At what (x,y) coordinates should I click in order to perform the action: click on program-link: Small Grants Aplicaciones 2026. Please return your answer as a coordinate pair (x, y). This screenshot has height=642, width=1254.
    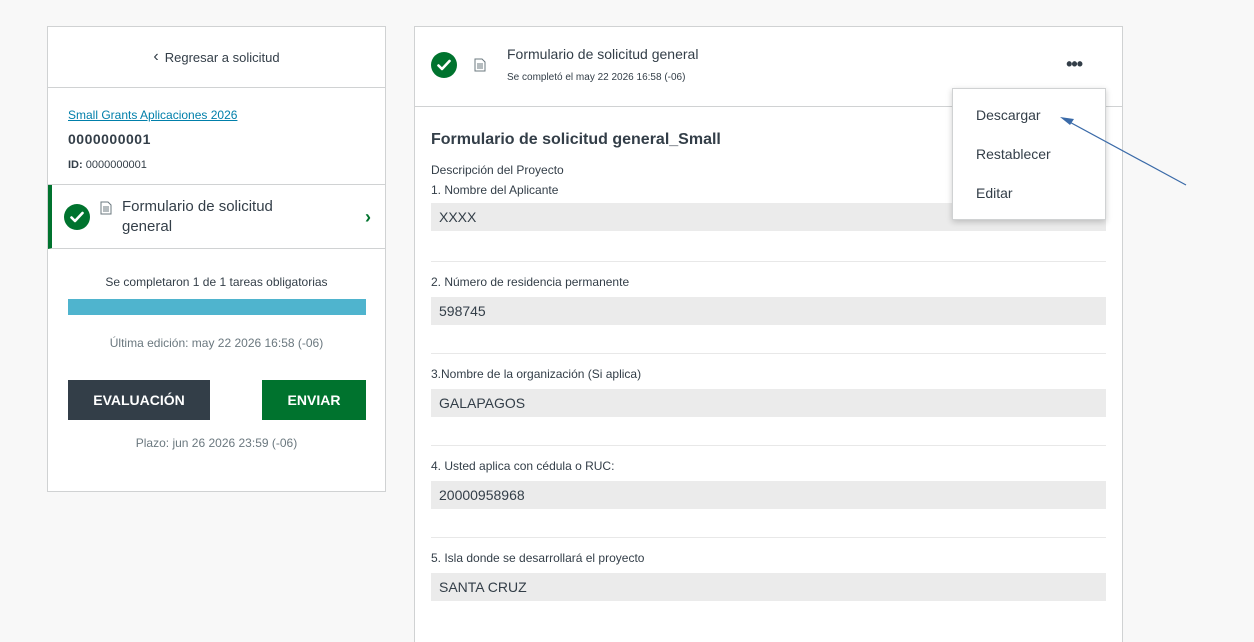
    Looking at the image, I should click on (226, 115).